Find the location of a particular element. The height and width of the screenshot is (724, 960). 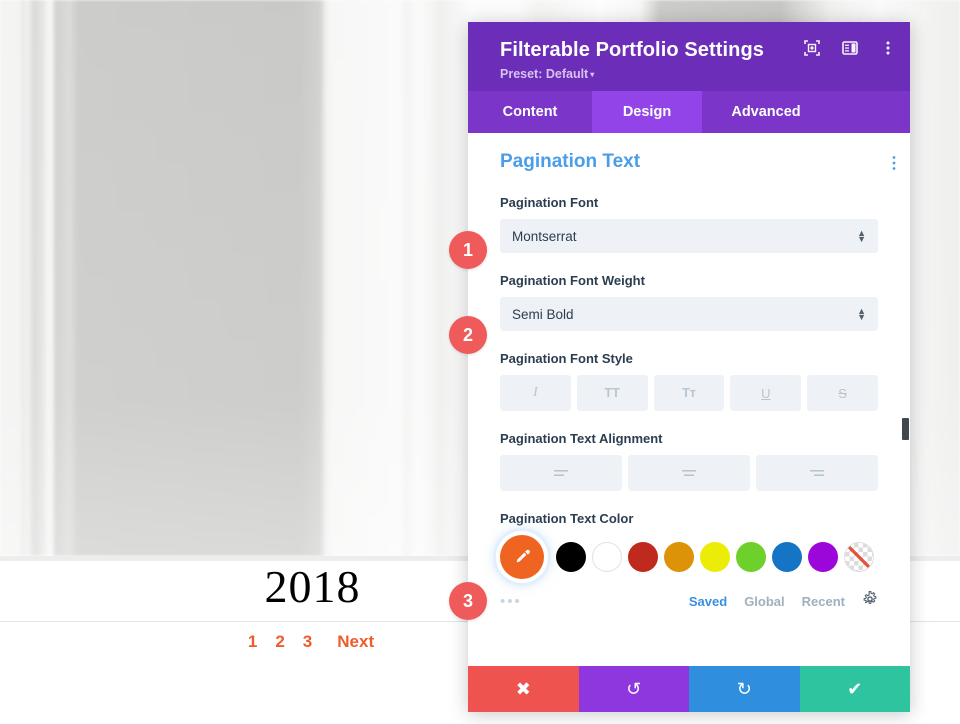

swatch-white is located at coordinates (607, 557).